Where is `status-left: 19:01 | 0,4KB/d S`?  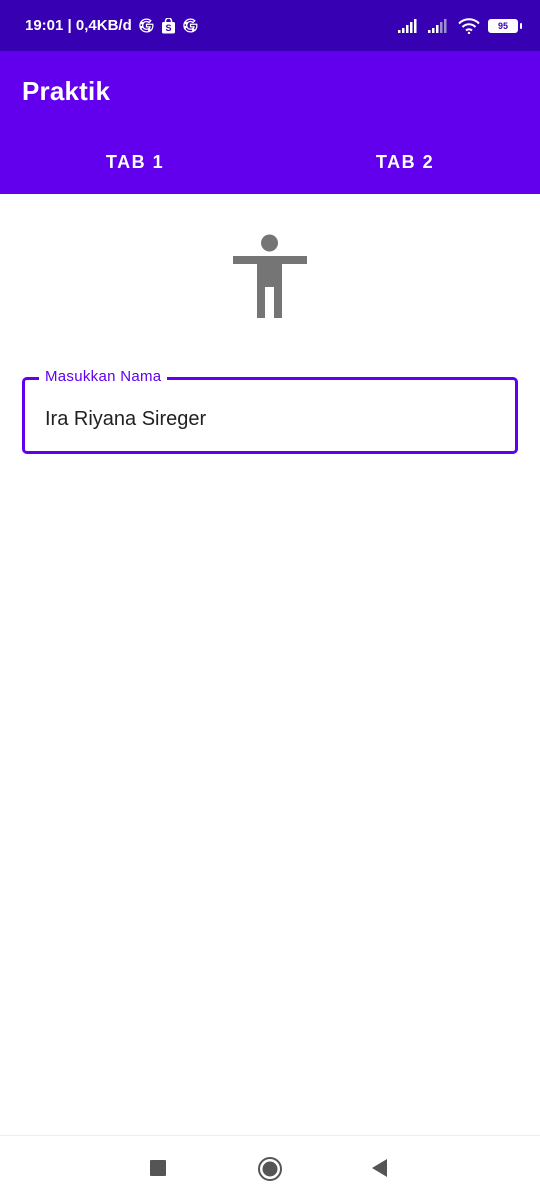 status-left: 19:01 | 0,4KB/d S is located at coordinates (112, 25).